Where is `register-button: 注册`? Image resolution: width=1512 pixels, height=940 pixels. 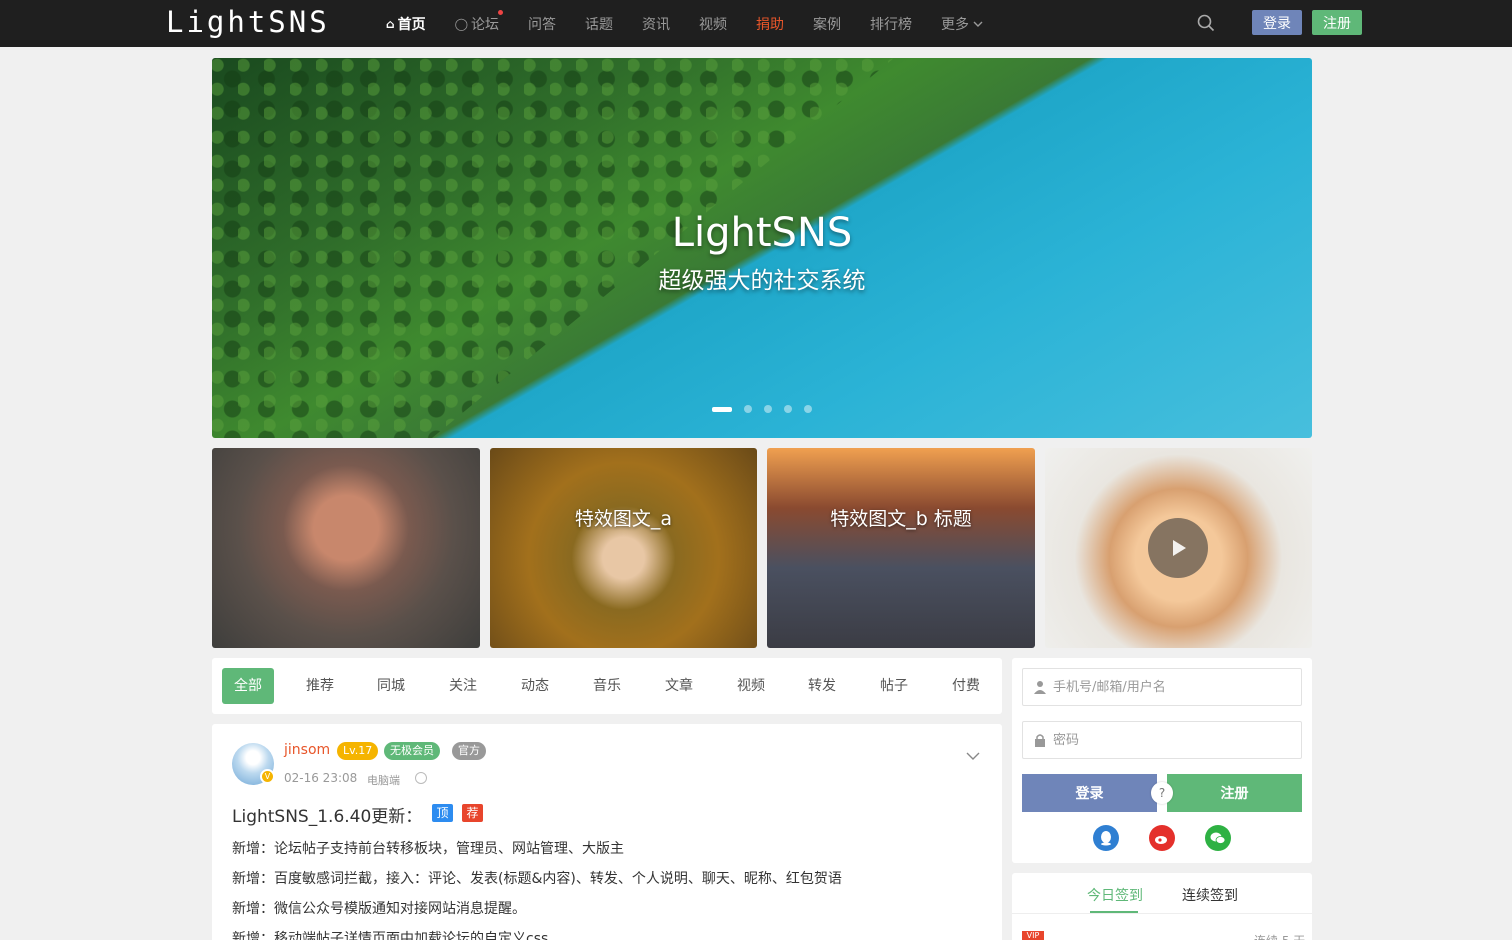 register-button: 注册 is located at coordinates (1234, 793).